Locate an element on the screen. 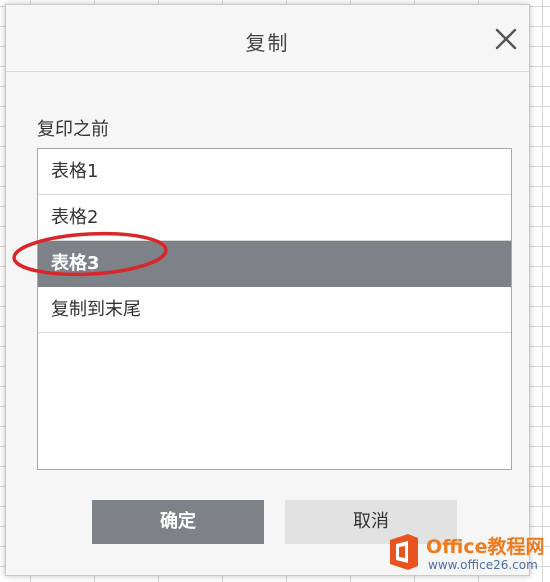  dialog-title: 复制 is located at coordinates (267, 43).